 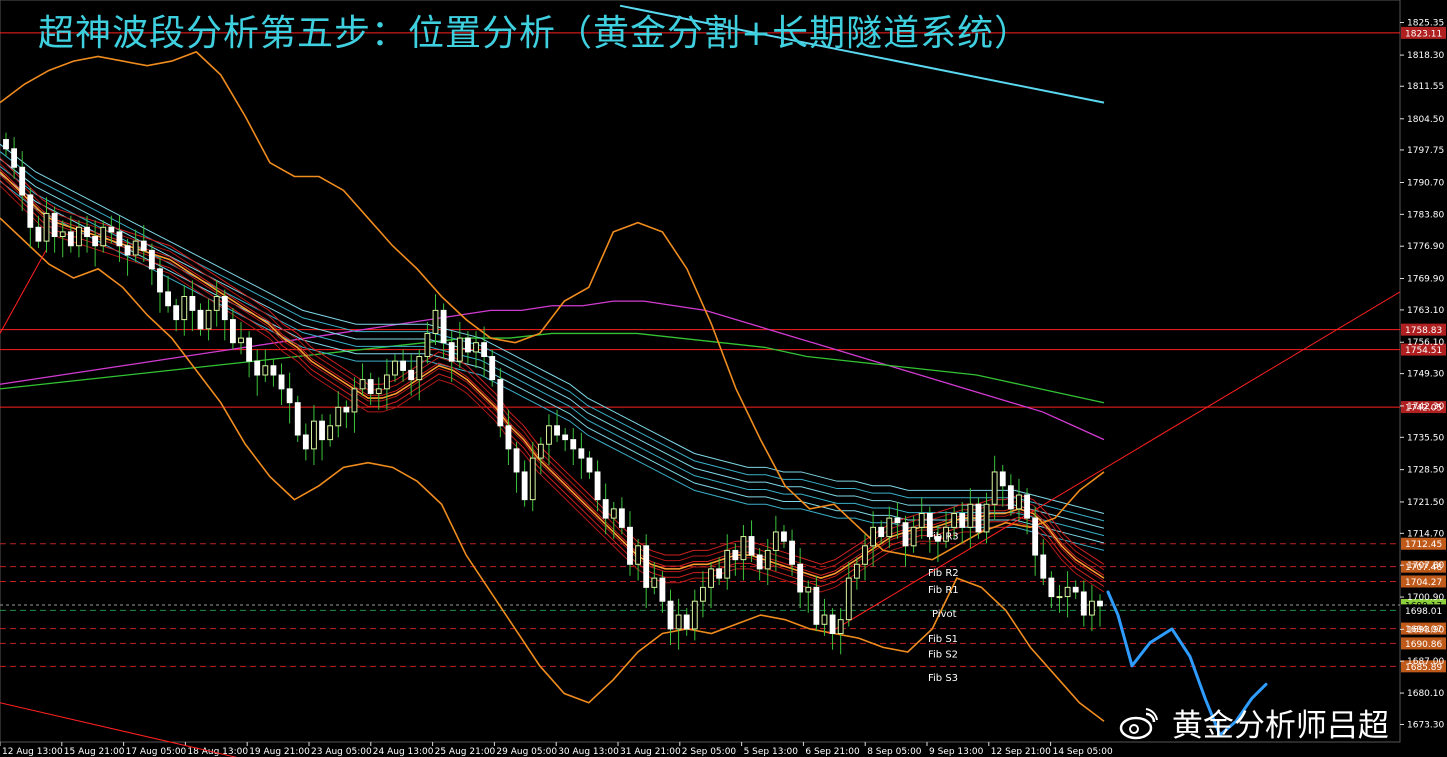 What do you see at coordinates (1425, 566) in the screenshot?
I see `y-tick-label-17: 1707.80` at bounding box center [1425, 566].